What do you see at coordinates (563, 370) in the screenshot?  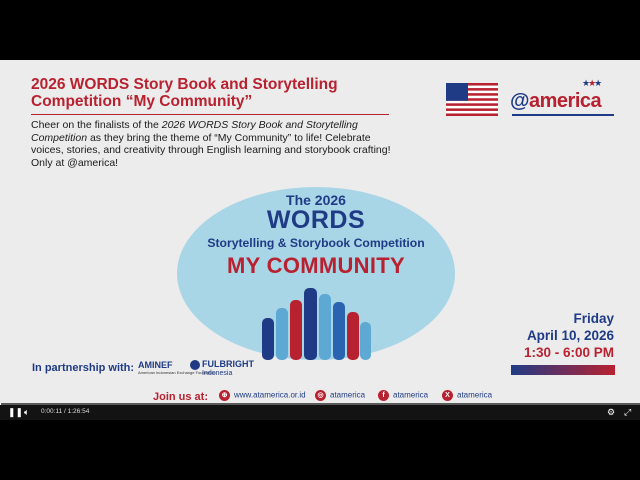 I see `accent-bar` at bounding box center [563, 370].